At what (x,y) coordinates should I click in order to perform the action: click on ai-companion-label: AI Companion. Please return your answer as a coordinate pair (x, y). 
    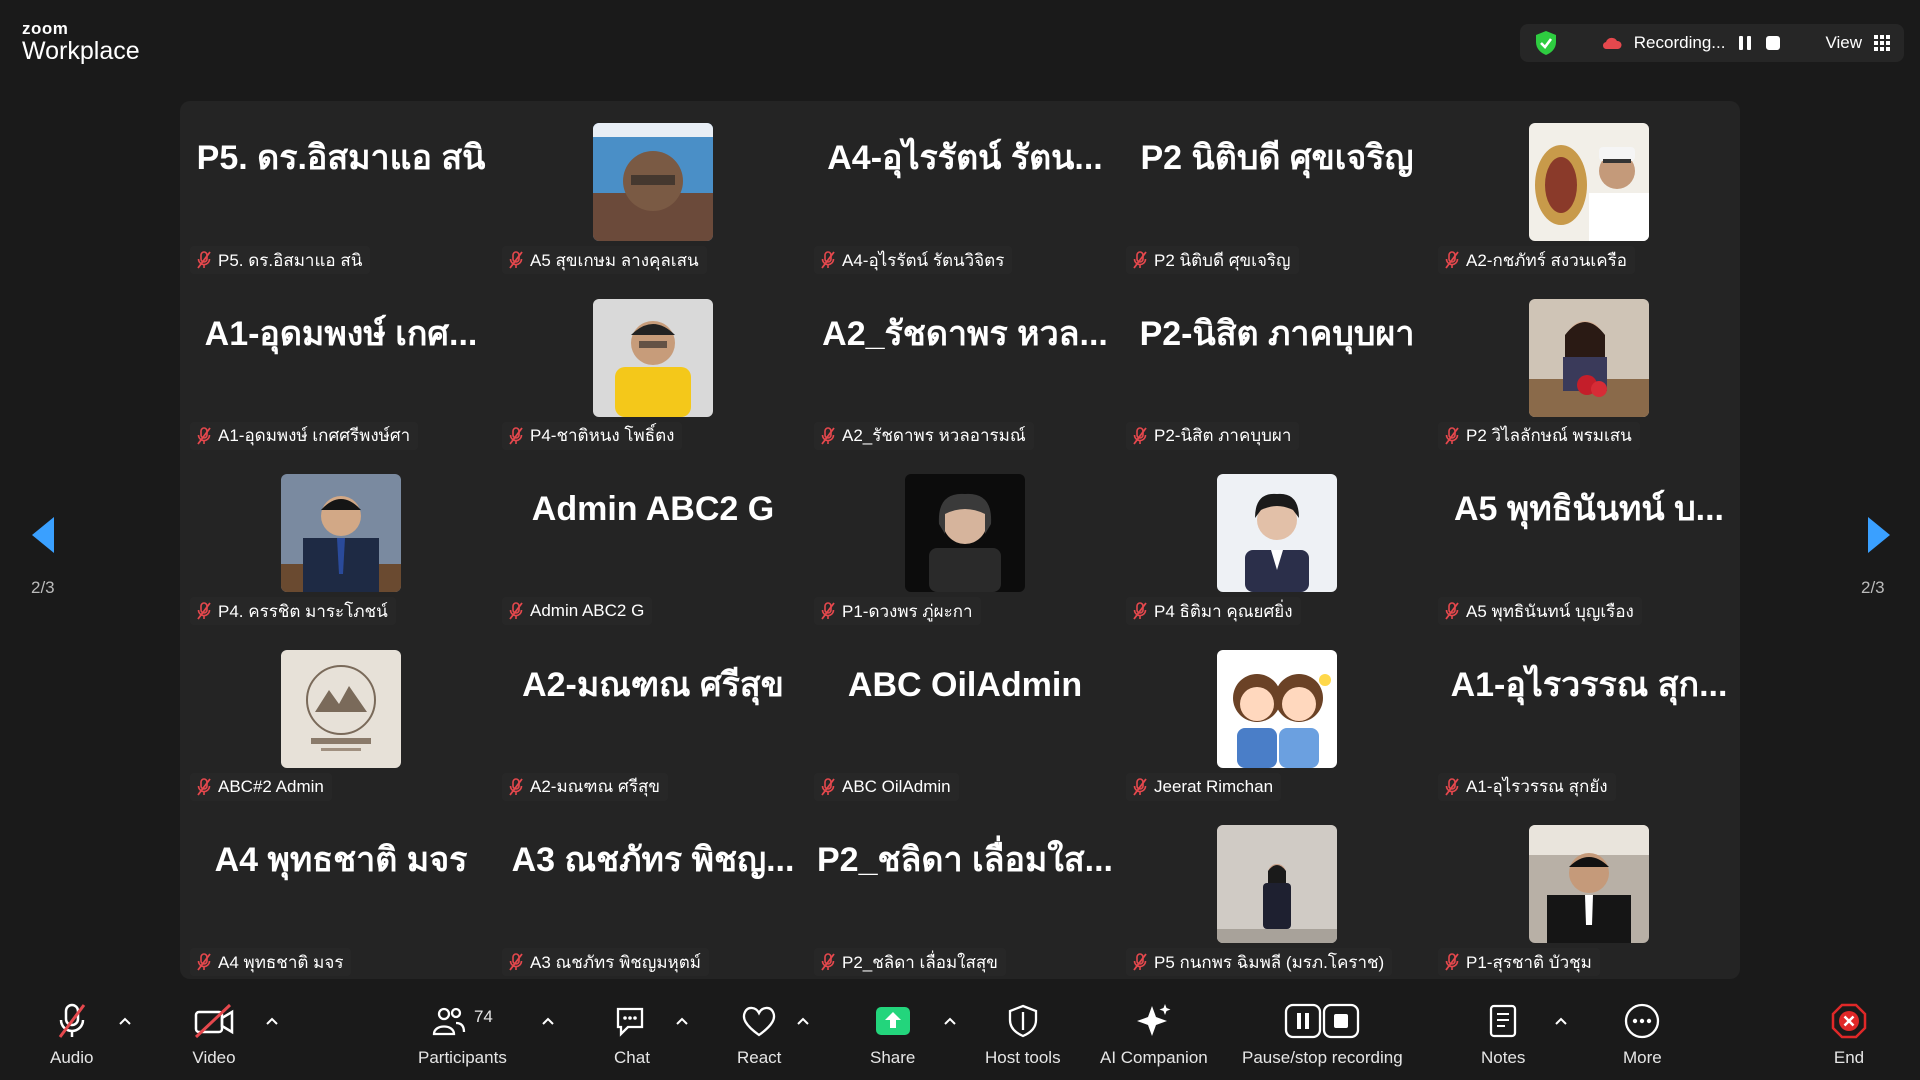
    Looking at the image, I should click on (1154, 1057).